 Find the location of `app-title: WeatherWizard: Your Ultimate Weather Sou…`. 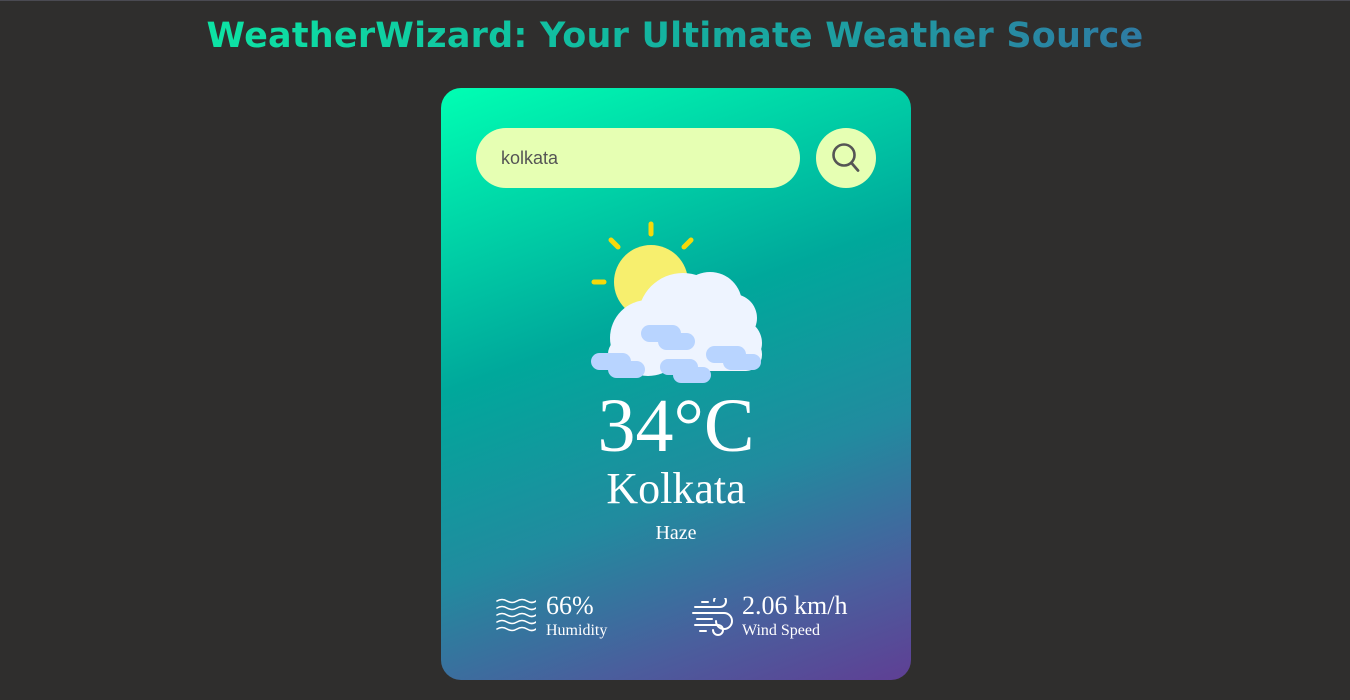

app-title: WeatherWizard: Your Ultimate Weather Sou… is located at coordinates (675, 36).